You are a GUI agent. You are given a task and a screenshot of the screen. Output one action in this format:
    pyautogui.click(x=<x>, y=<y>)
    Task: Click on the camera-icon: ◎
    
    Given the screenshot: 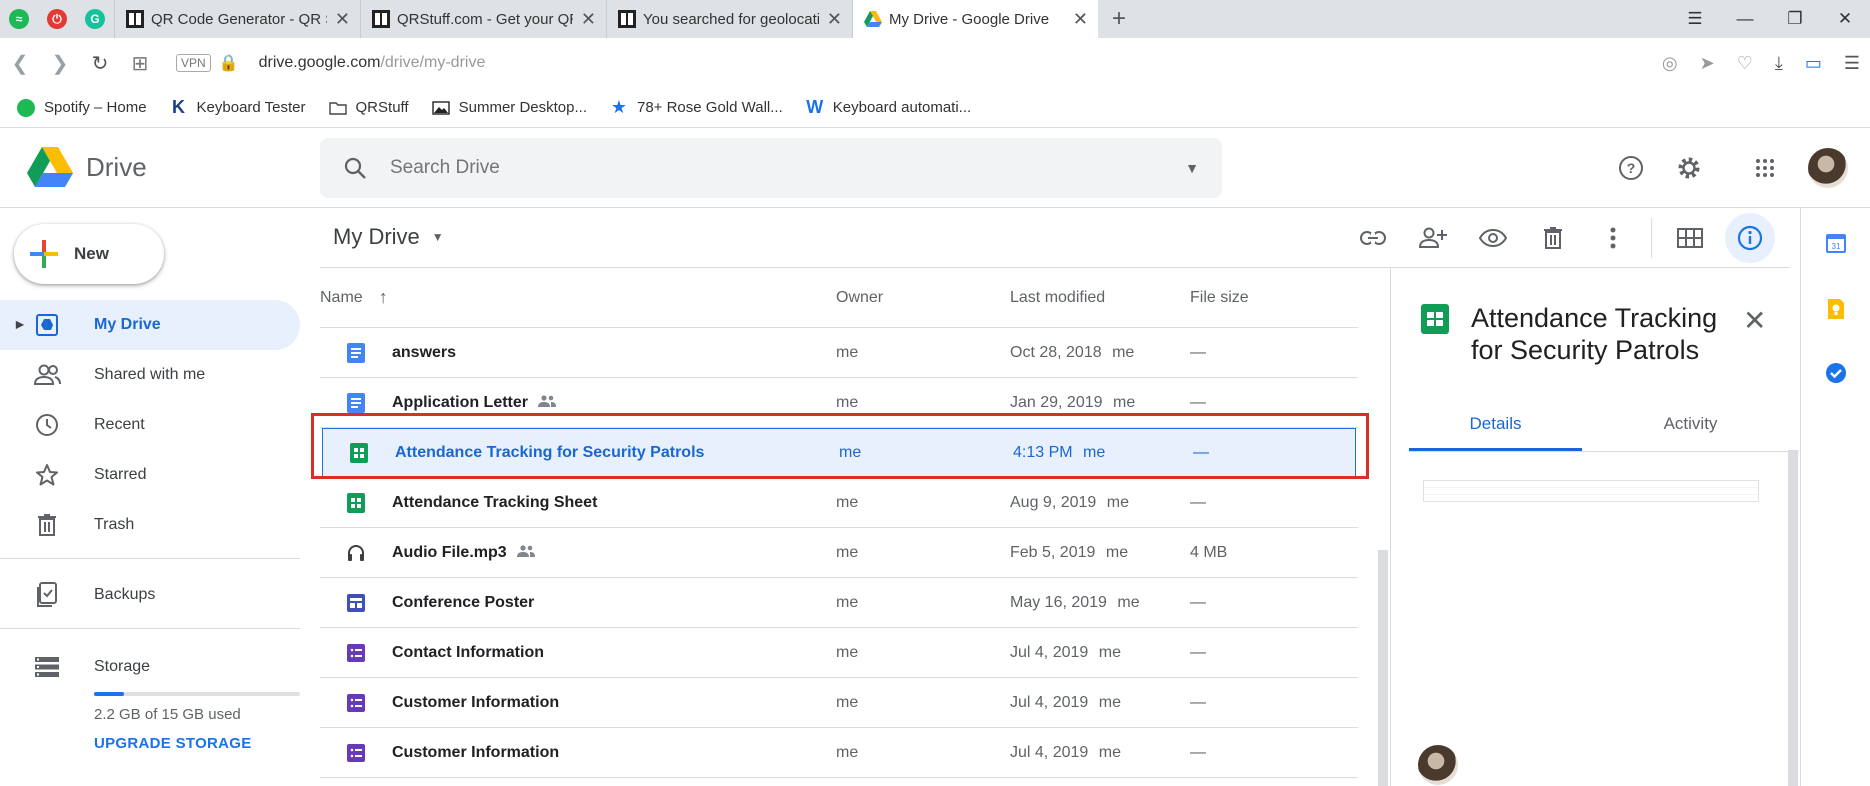 What is the action you would take?
    pyautogui.click(x=1670, y=63)
    